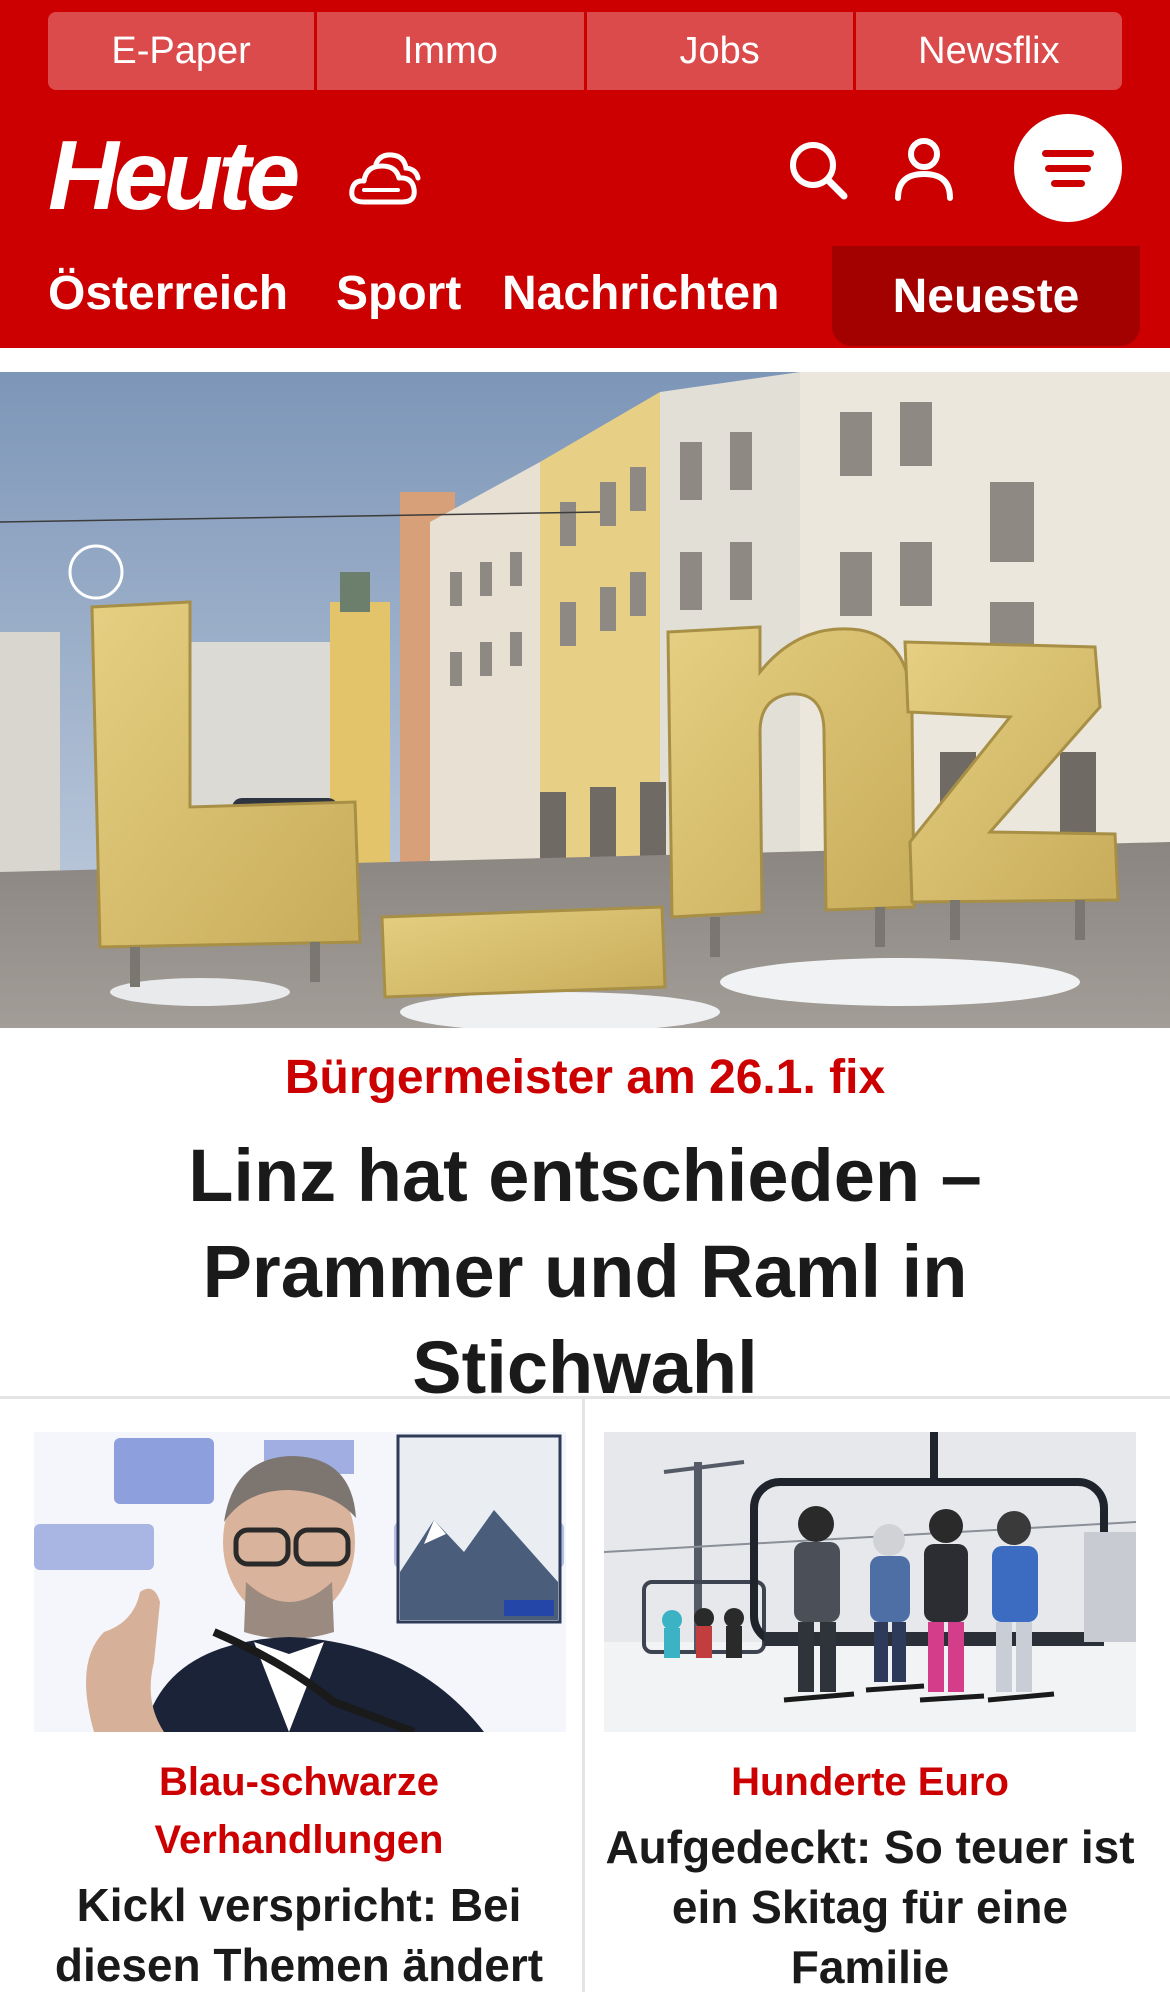 The image size is (1170, 1992). Describe the element at coordinates (168, 293) in the screenshot. I see `nav-item-oesterreich: Österreich` at that location.